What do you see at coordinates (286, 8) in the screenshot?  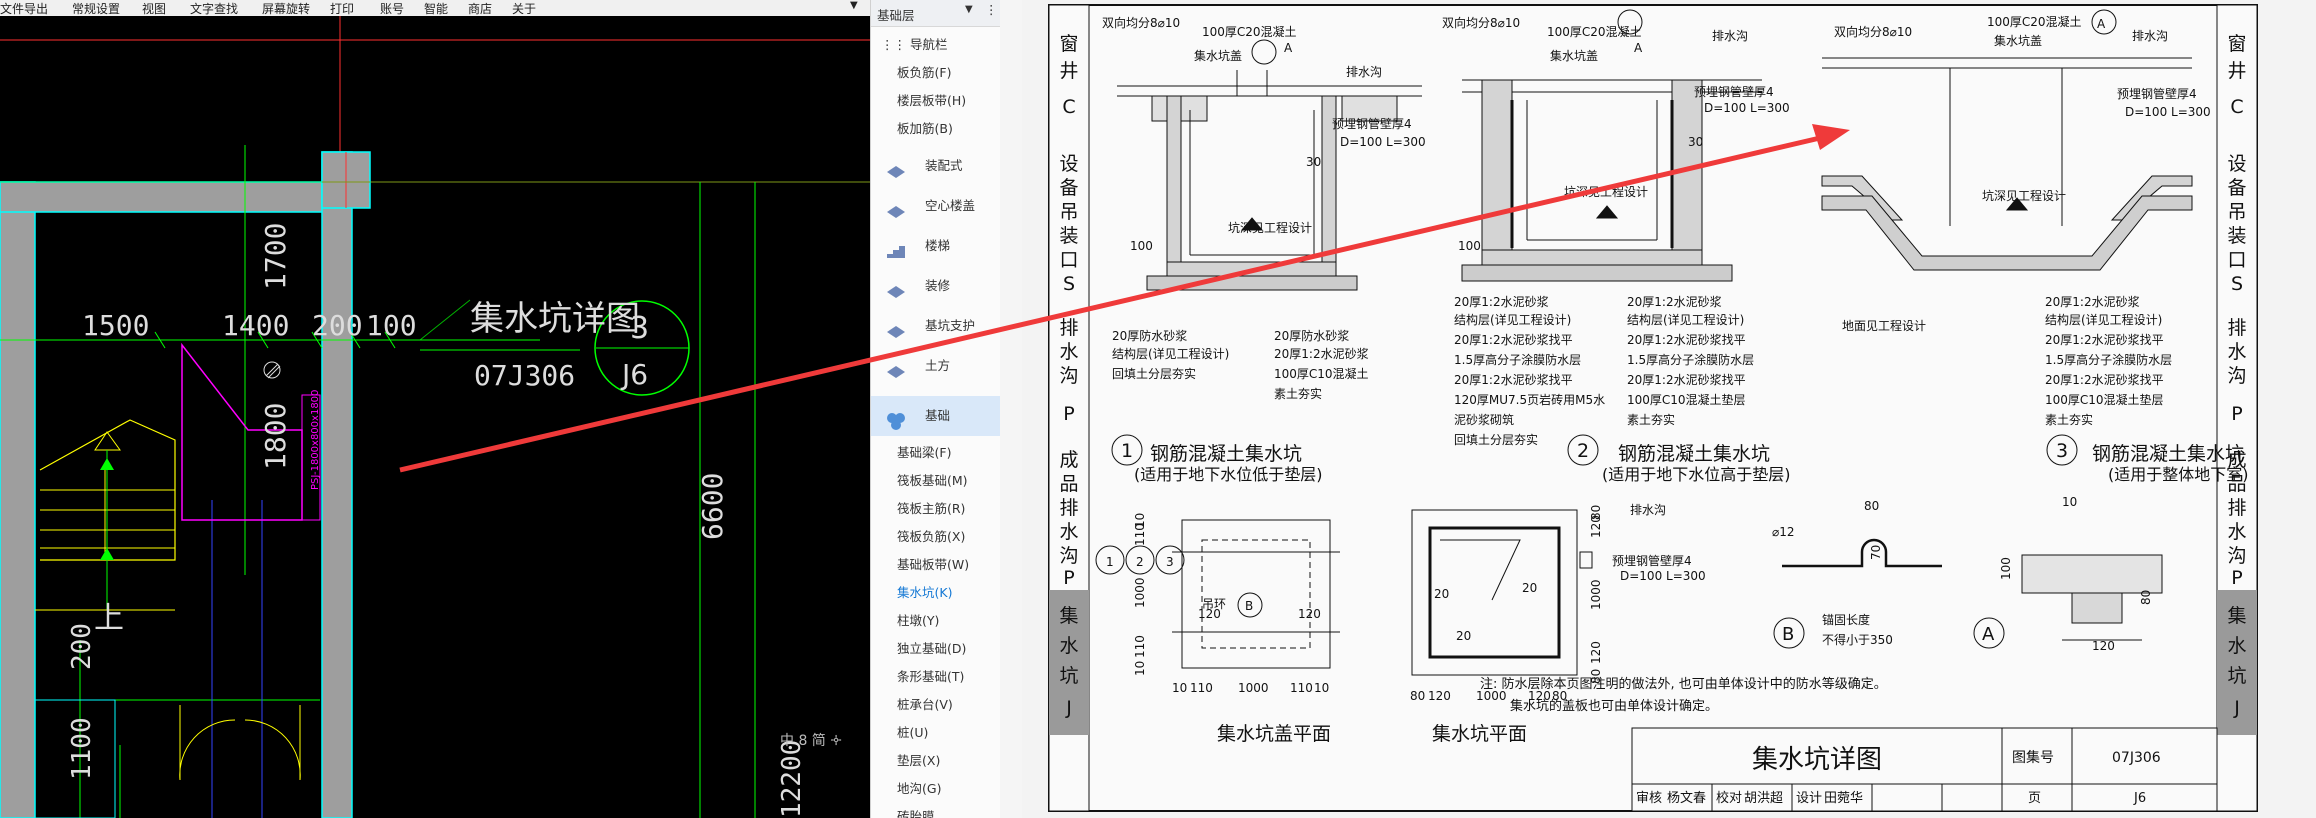 I see `menu-item-rotate: 屏幕旋转` at bounding box center [286, 8].